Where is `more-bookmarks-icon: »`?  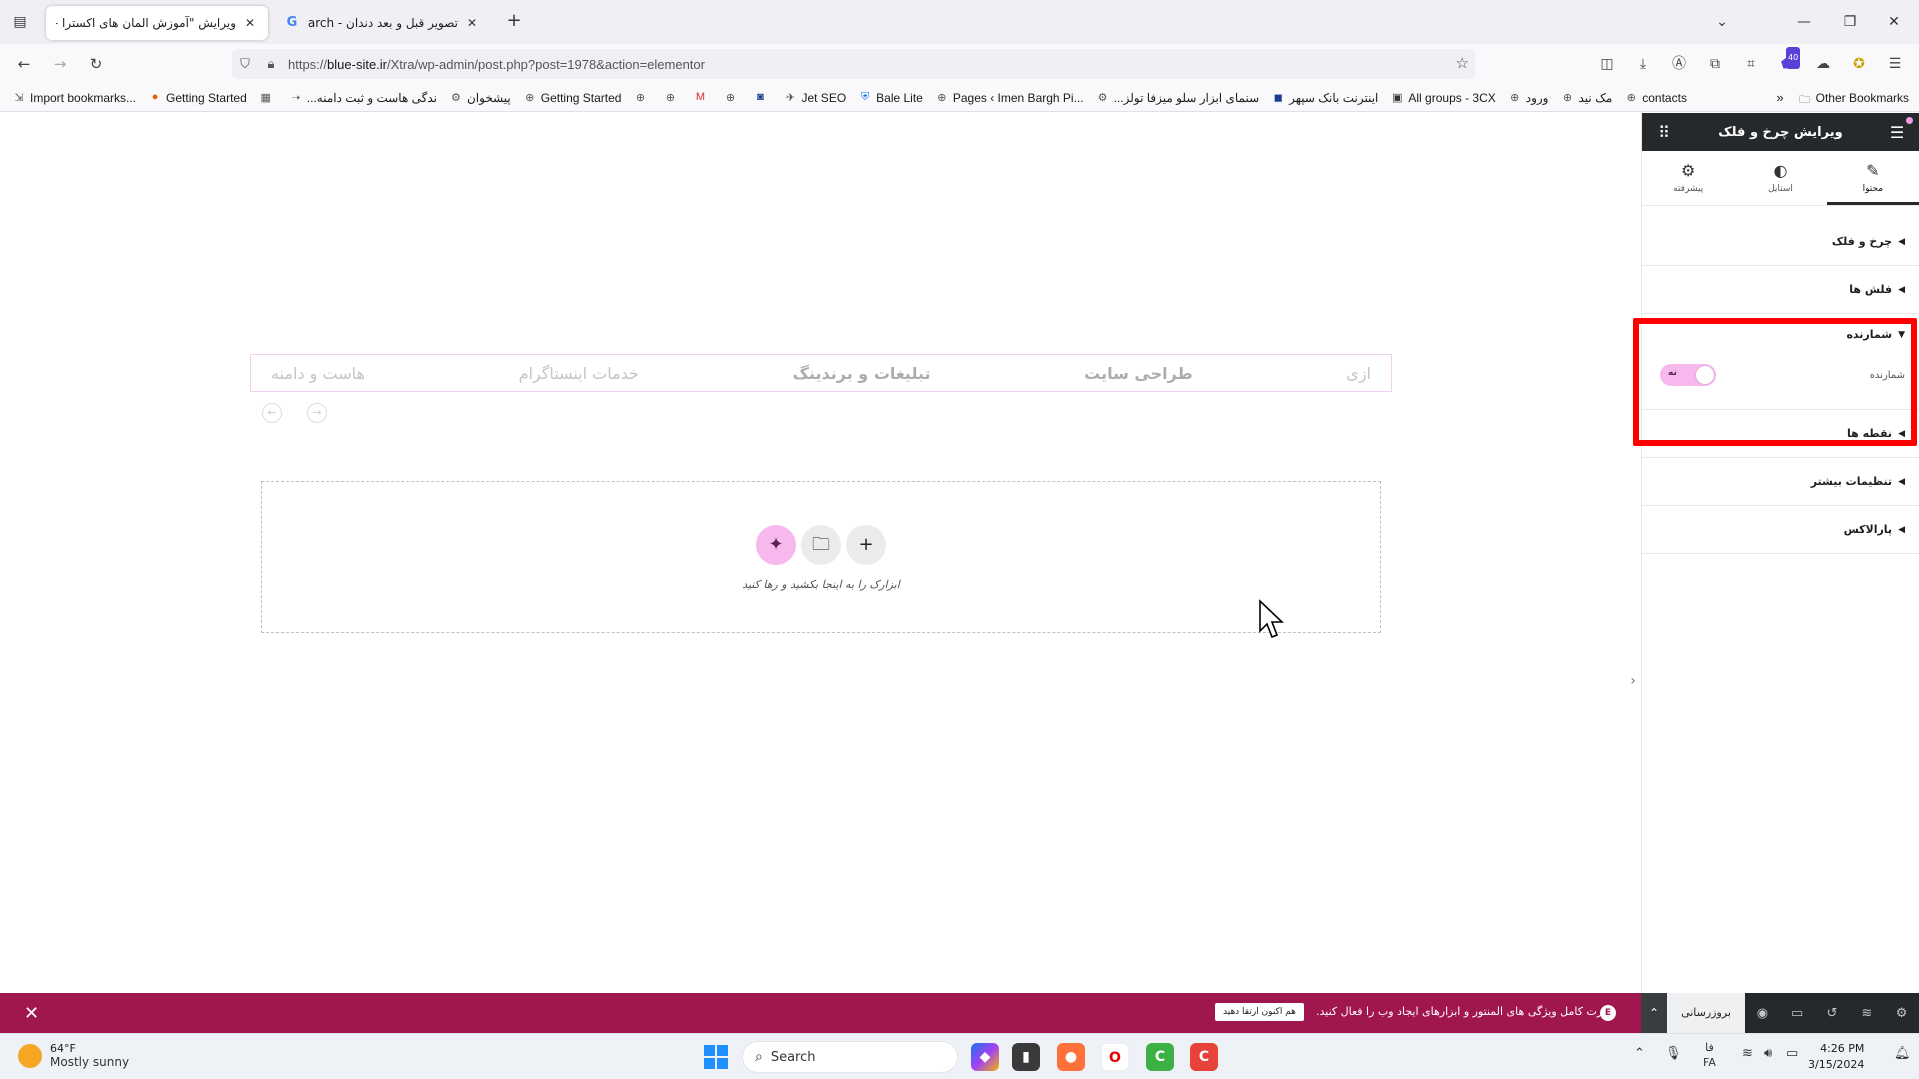
more-bookmarks-icon: » is located at coordinates (1779, 97).